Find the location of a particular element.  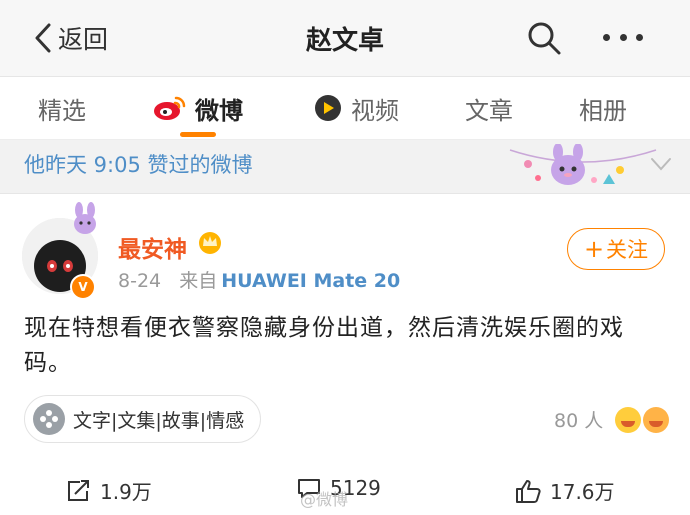

from-label: 来自 is located at coordinates (198, 281).